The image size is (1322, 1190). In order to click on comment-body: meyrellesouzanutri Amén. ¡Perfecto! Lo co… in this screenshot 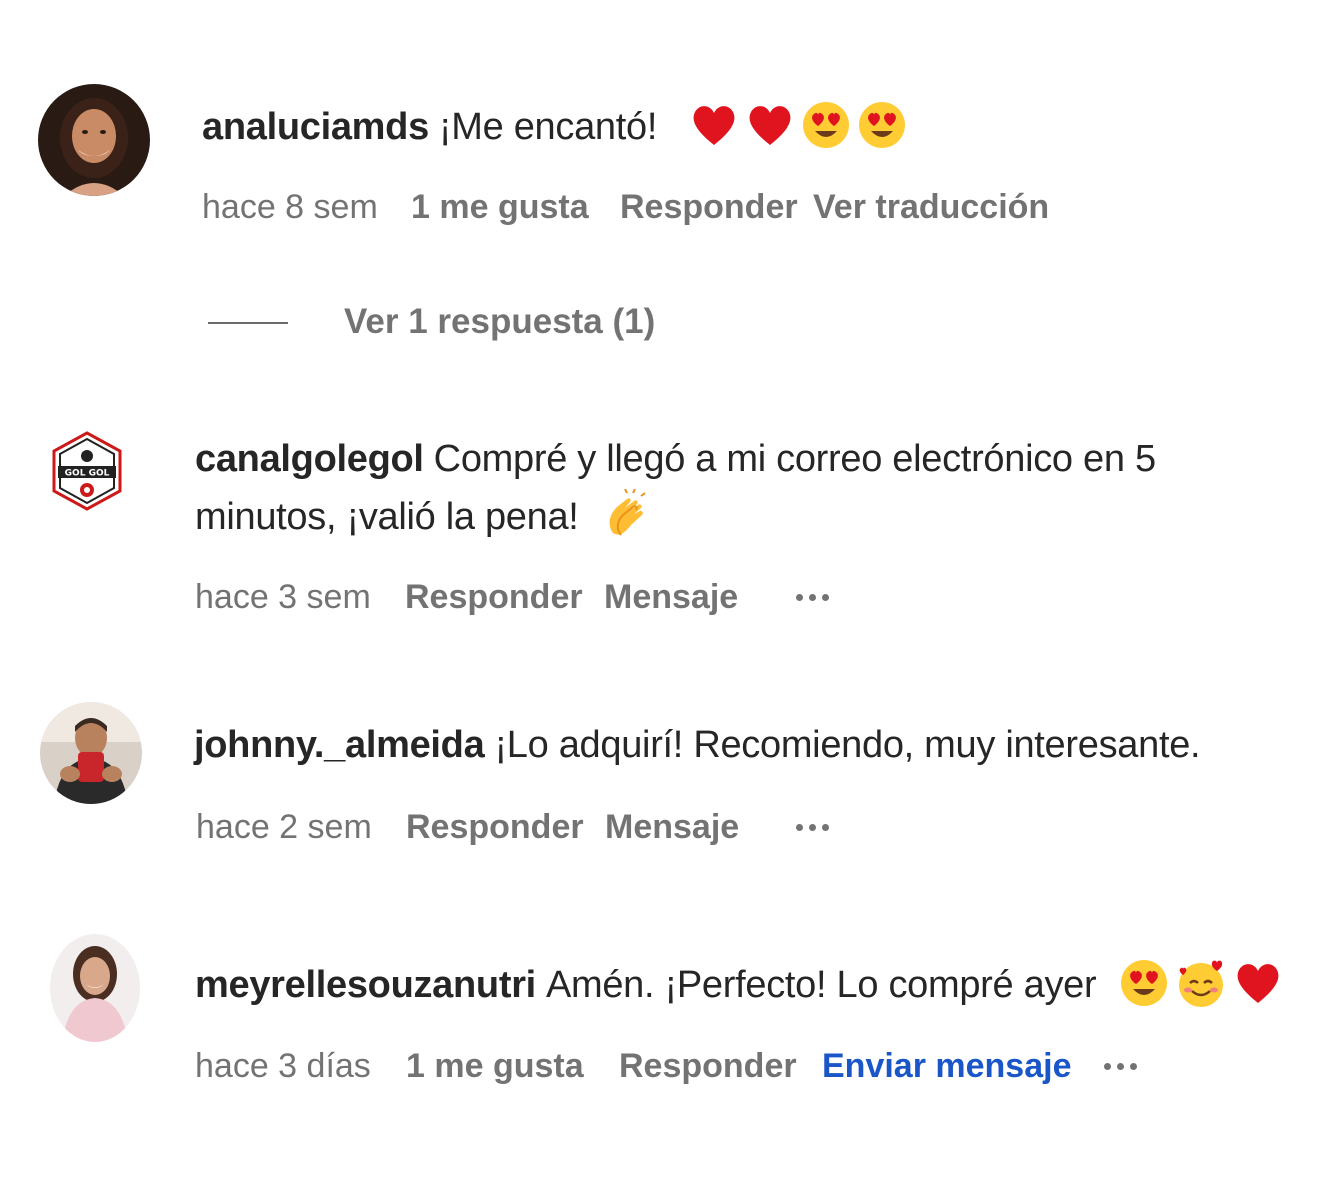, I will do `click(739, 985)`.